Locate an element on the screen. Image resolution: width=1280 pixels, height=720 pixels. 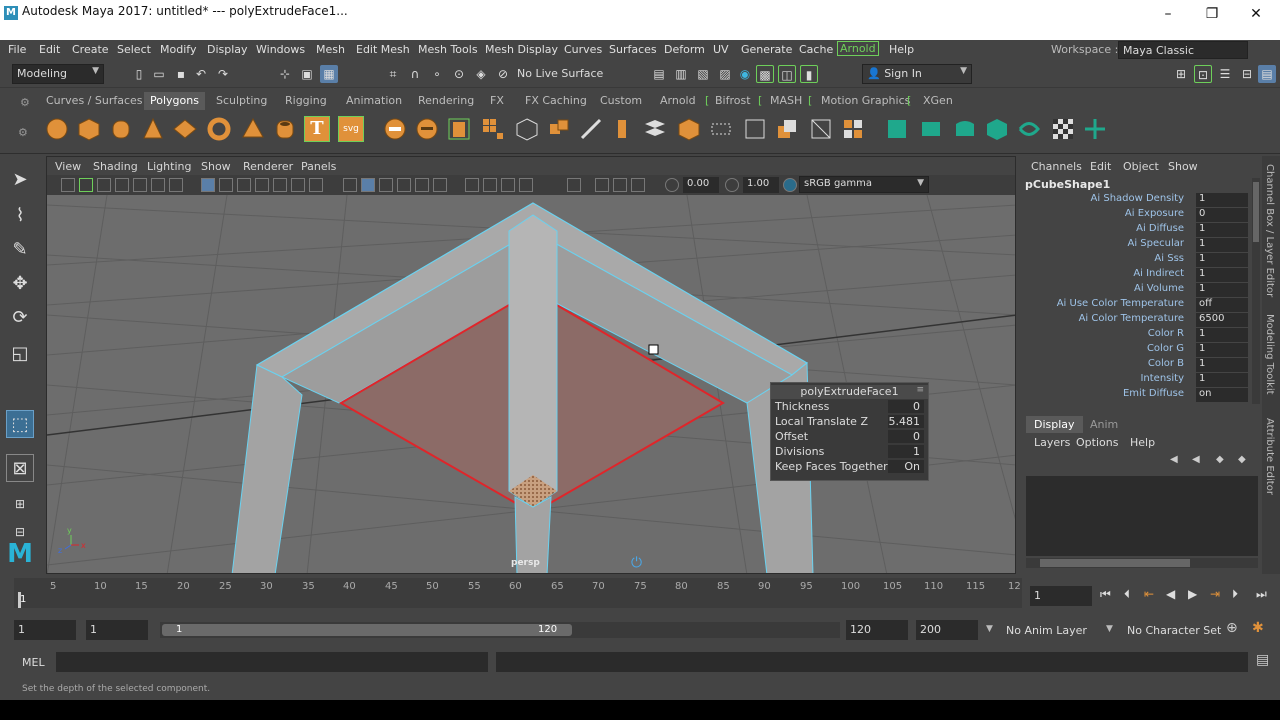
xray-joints-icon is located at coordinates (620, 185).